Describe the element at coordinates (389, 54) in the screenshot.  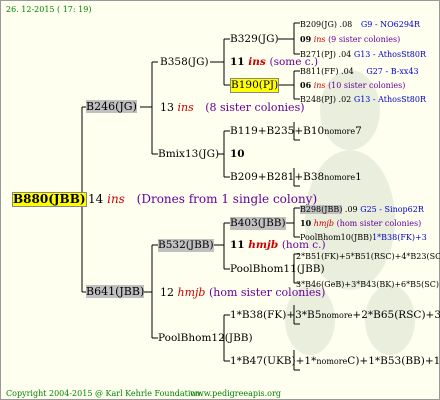
I see `g5-b271-ref: G13 - AthosSt80R` at that location.